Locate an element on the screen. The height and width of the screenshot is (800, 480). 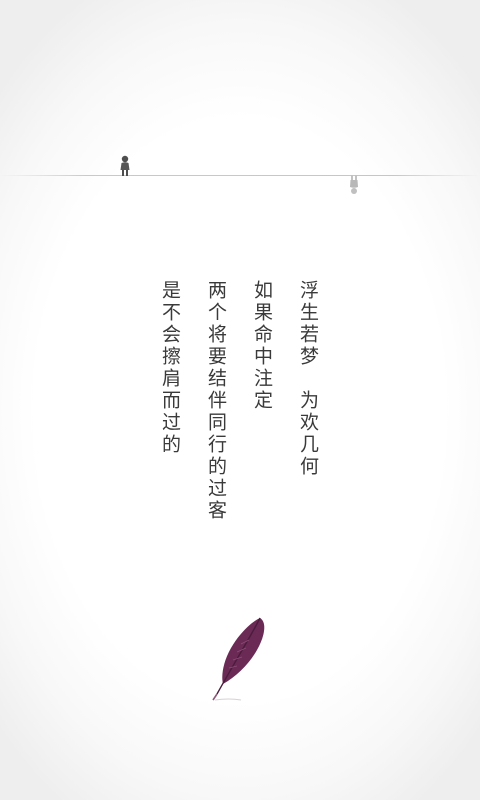
person-reflection-icon is located at coordinates (354, 184).